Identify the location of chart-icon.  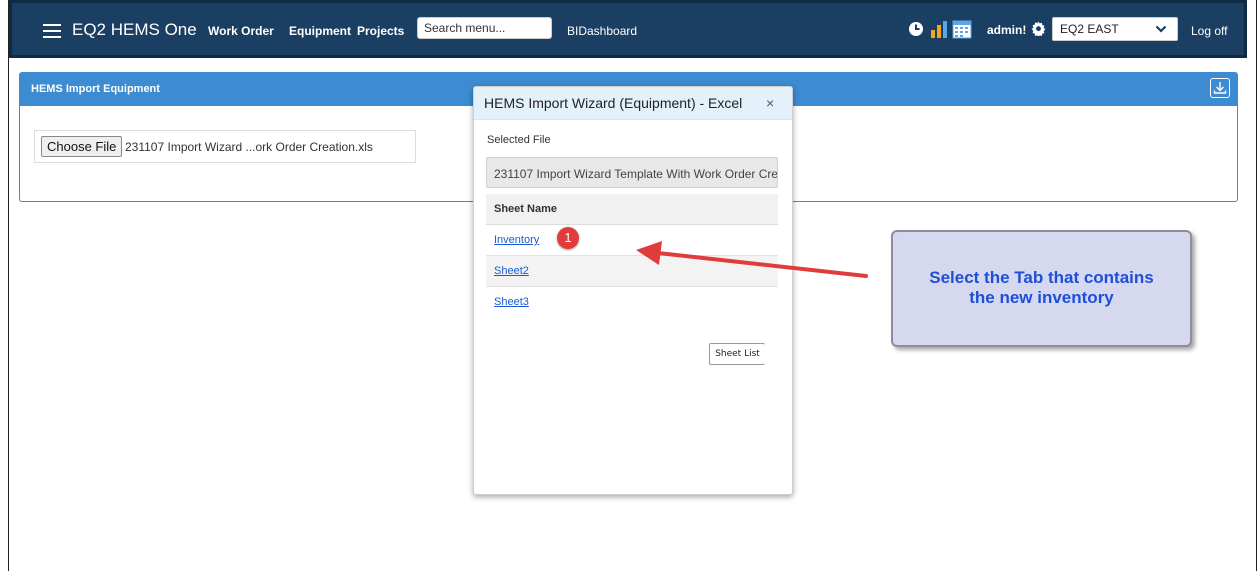
(939, 29).